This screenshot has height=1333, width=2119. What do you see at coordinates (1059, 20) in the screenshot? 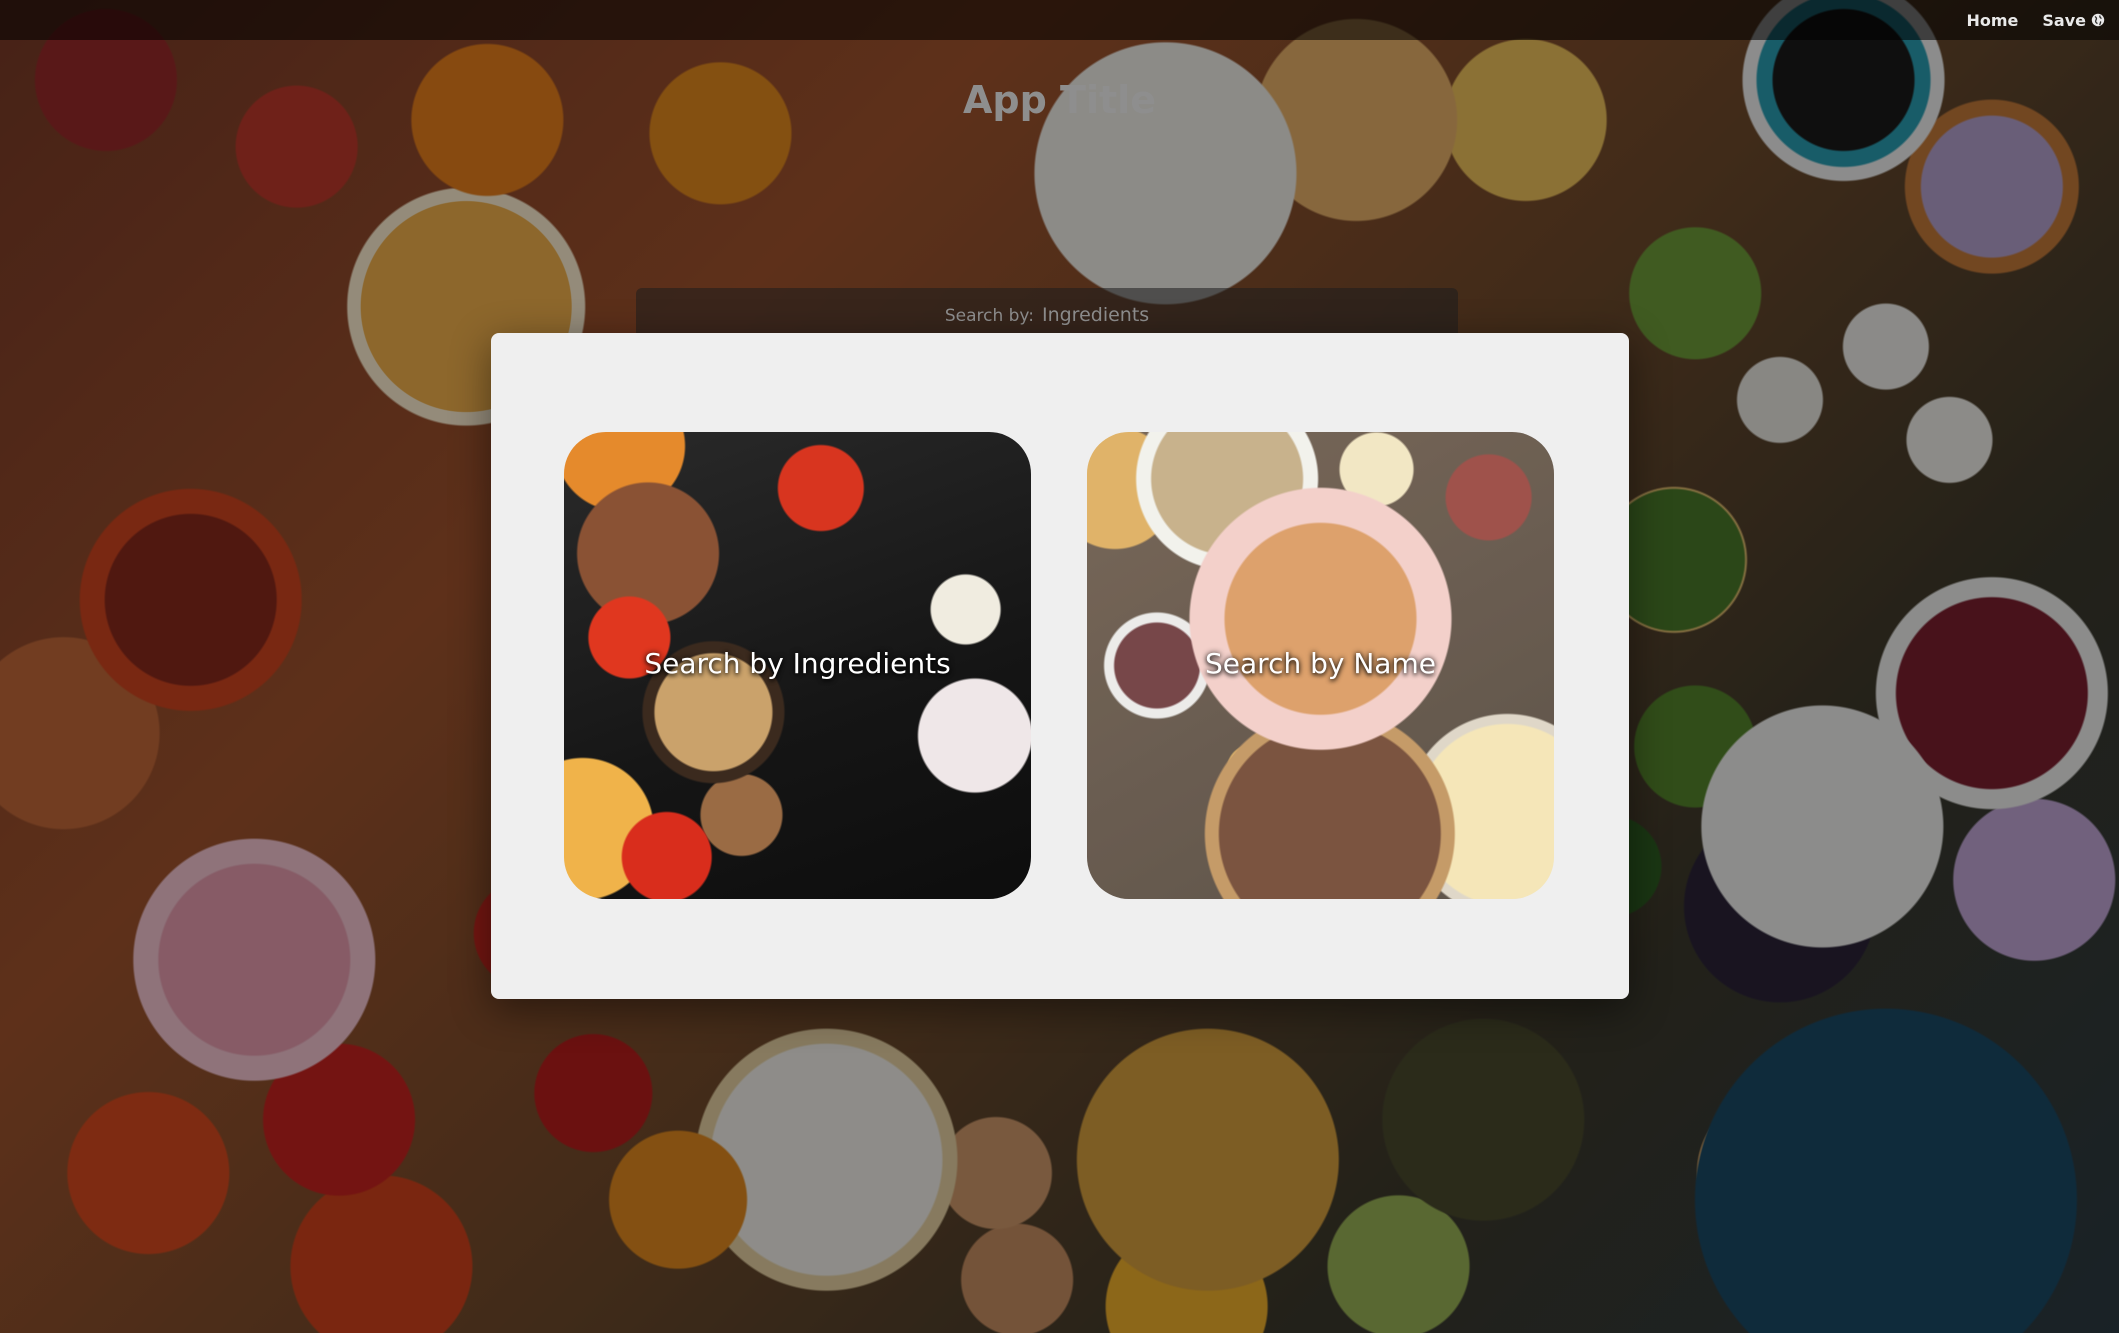
I see `navbar: Home Save` at bounding box center [1059, 20].